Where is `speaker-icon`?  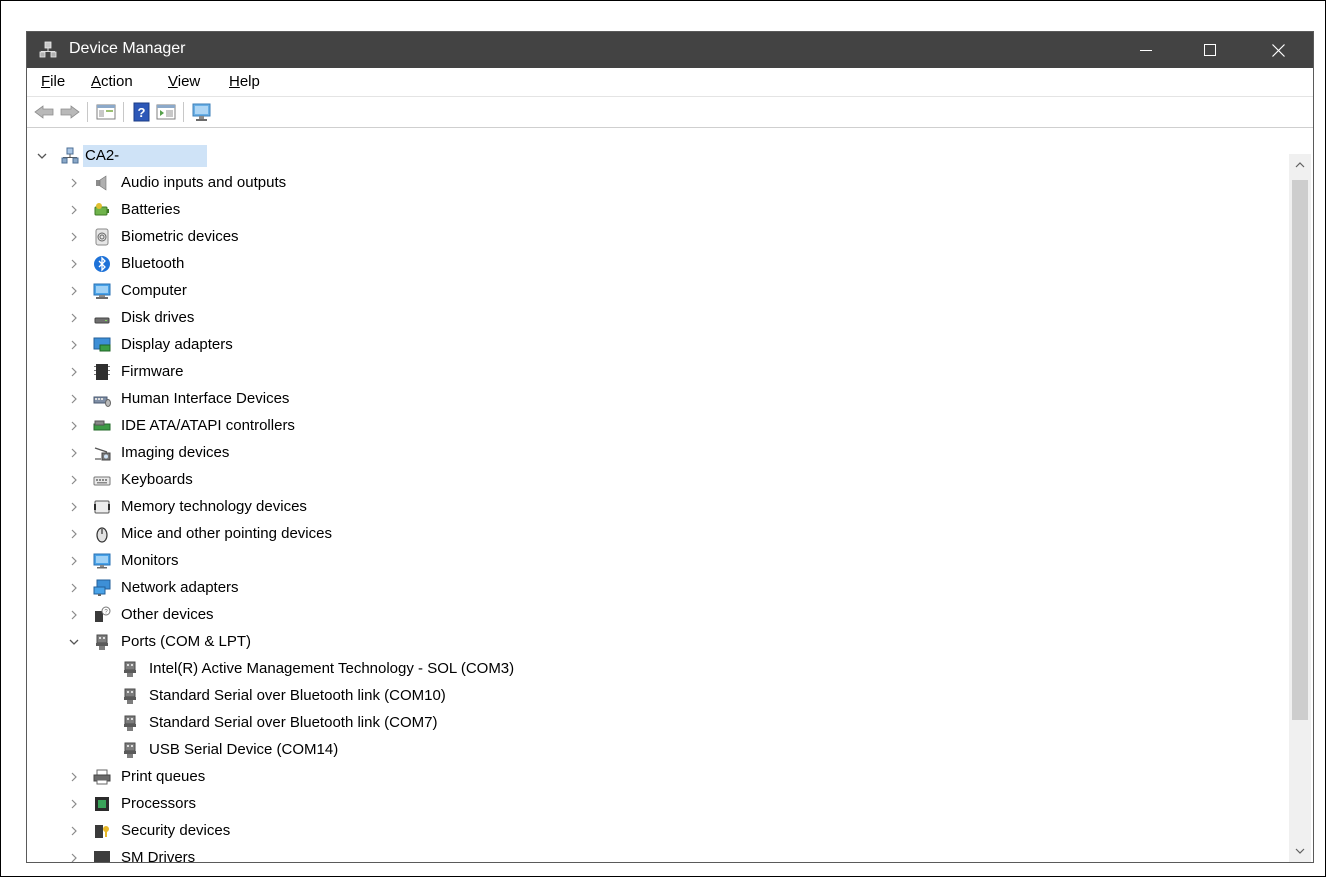 speaker-icon is located at coordinates (101, 183).